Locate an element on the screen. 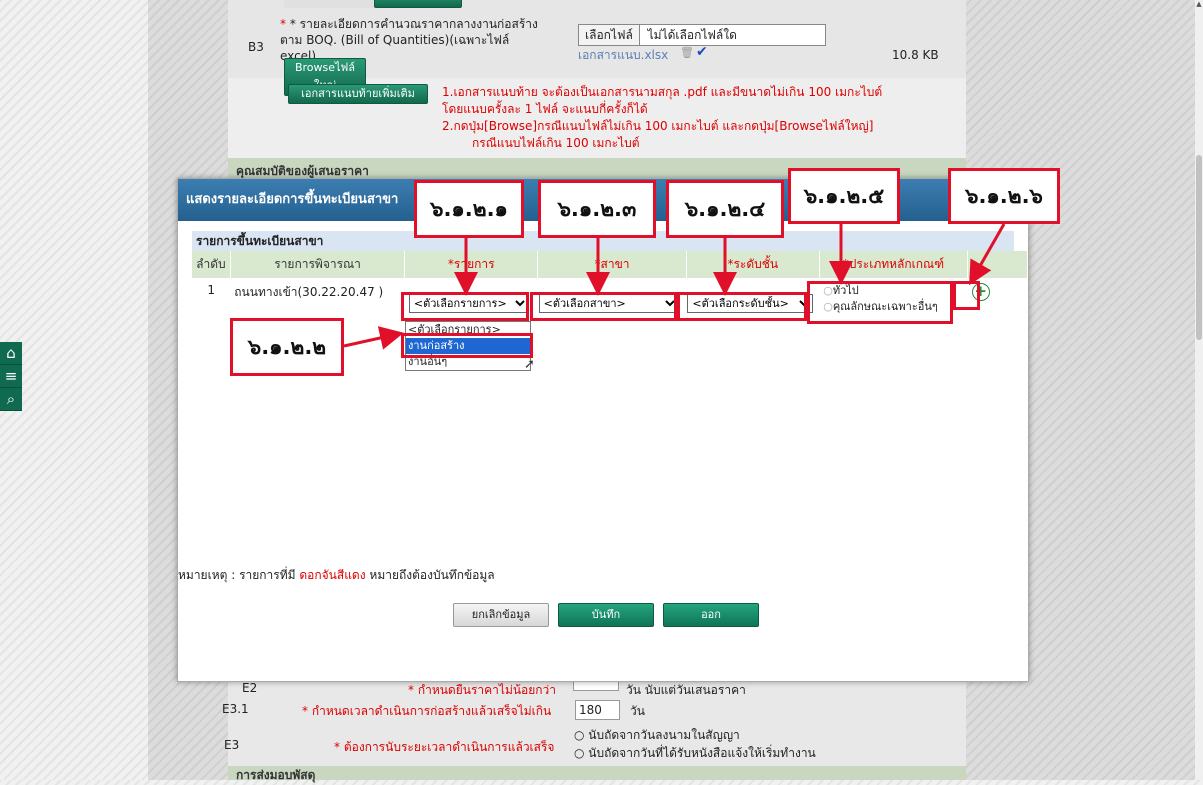  arrow-to-add-button is located at coordinates (987, 254).